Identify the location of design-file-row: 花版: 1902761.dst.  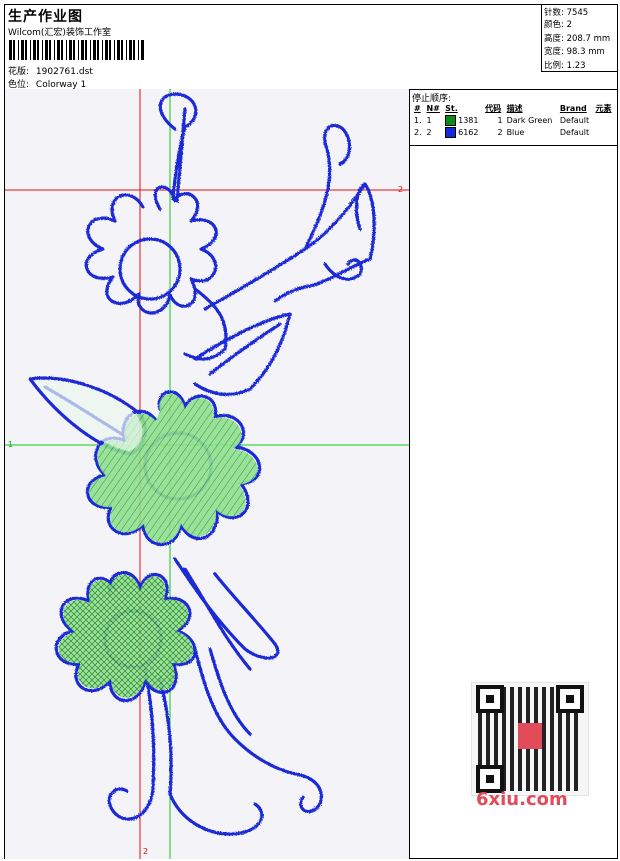
(50, 70).